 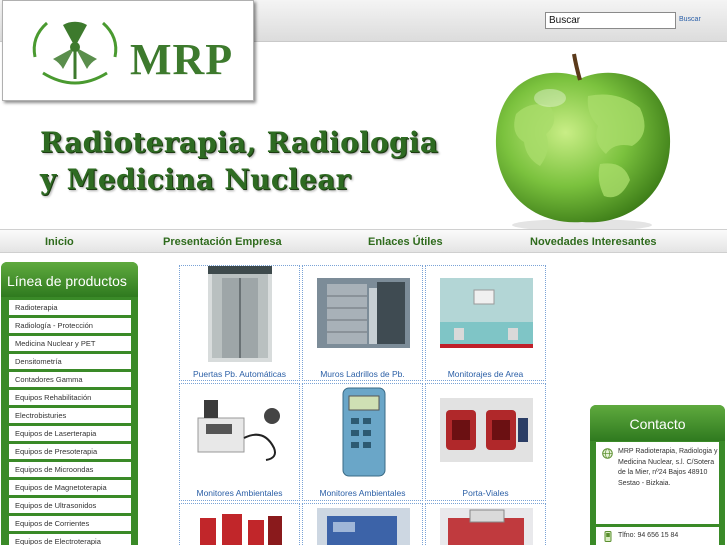 What do you see at coordinates (610, 20) in the screenshot?
I see `search-input` at bounding box center [610, 20].